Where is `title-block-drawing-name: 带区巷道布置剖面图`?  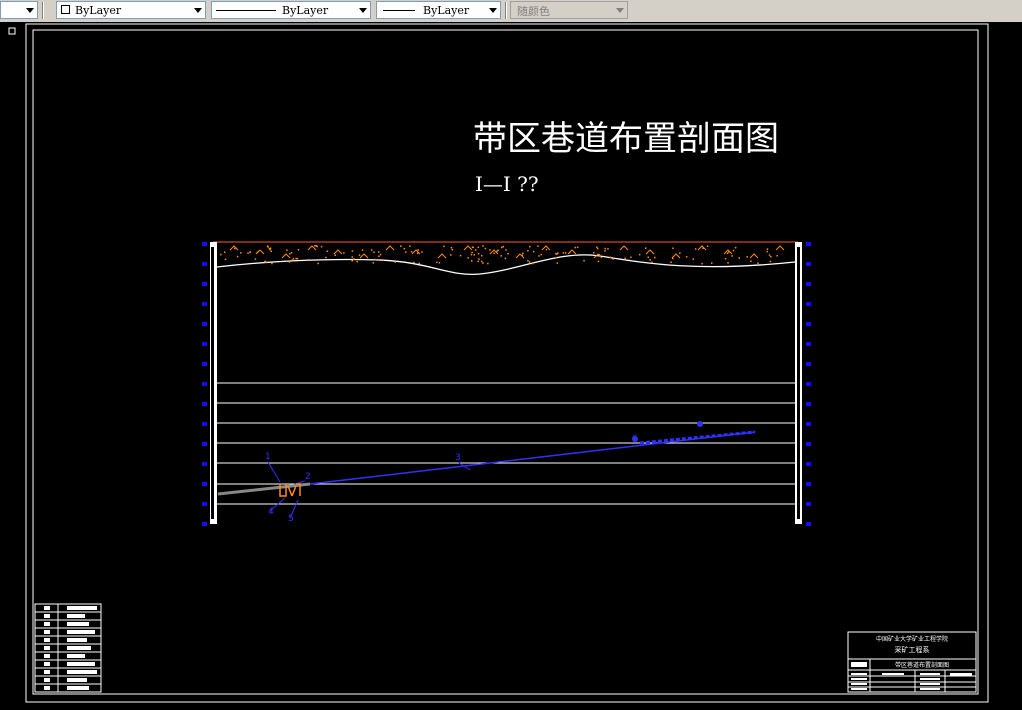 title-block-drawing-name: 带区巷道布置剖面图 is located at coordinates (922, 665).